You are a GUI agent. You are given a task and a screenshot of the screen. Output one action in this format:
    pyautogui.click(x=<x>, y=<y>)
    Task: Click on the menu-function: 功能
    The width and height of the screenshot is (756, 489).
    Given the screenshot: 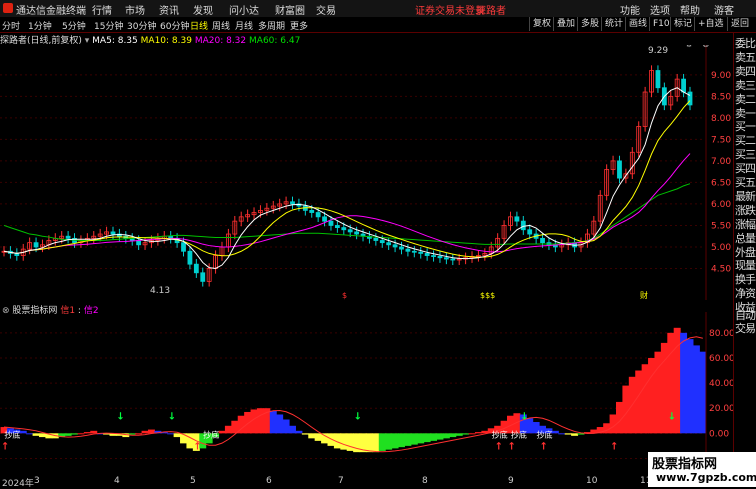 What is the action you would take?
    pyautogui.click(x=630, y=9)
    